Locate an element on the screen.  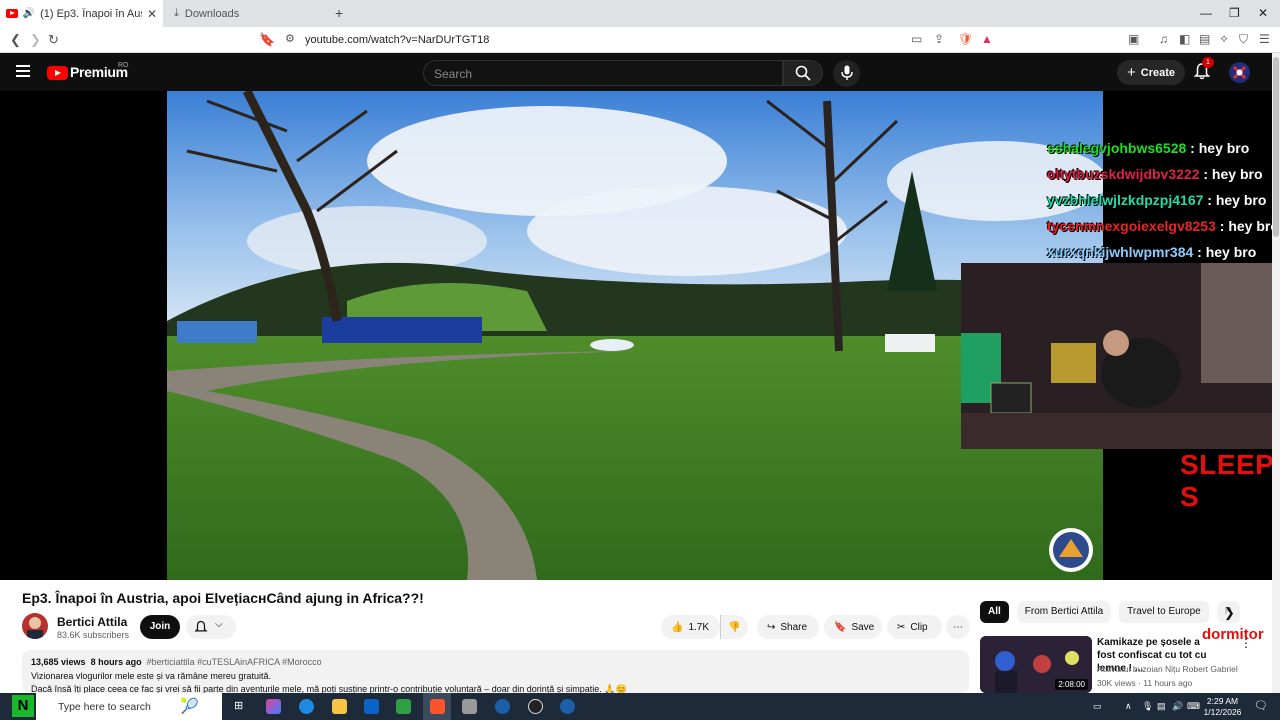
video-duration: 2:08:00 is located at coordinates (1071, 684).